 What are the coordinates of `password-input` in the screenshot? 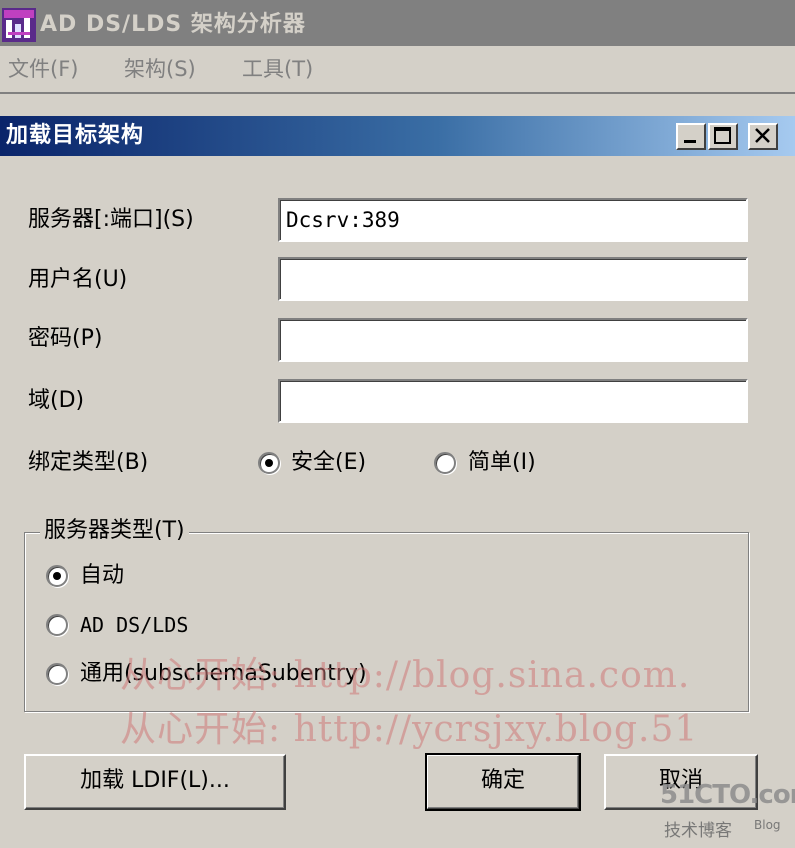 It's located at (513, 340).